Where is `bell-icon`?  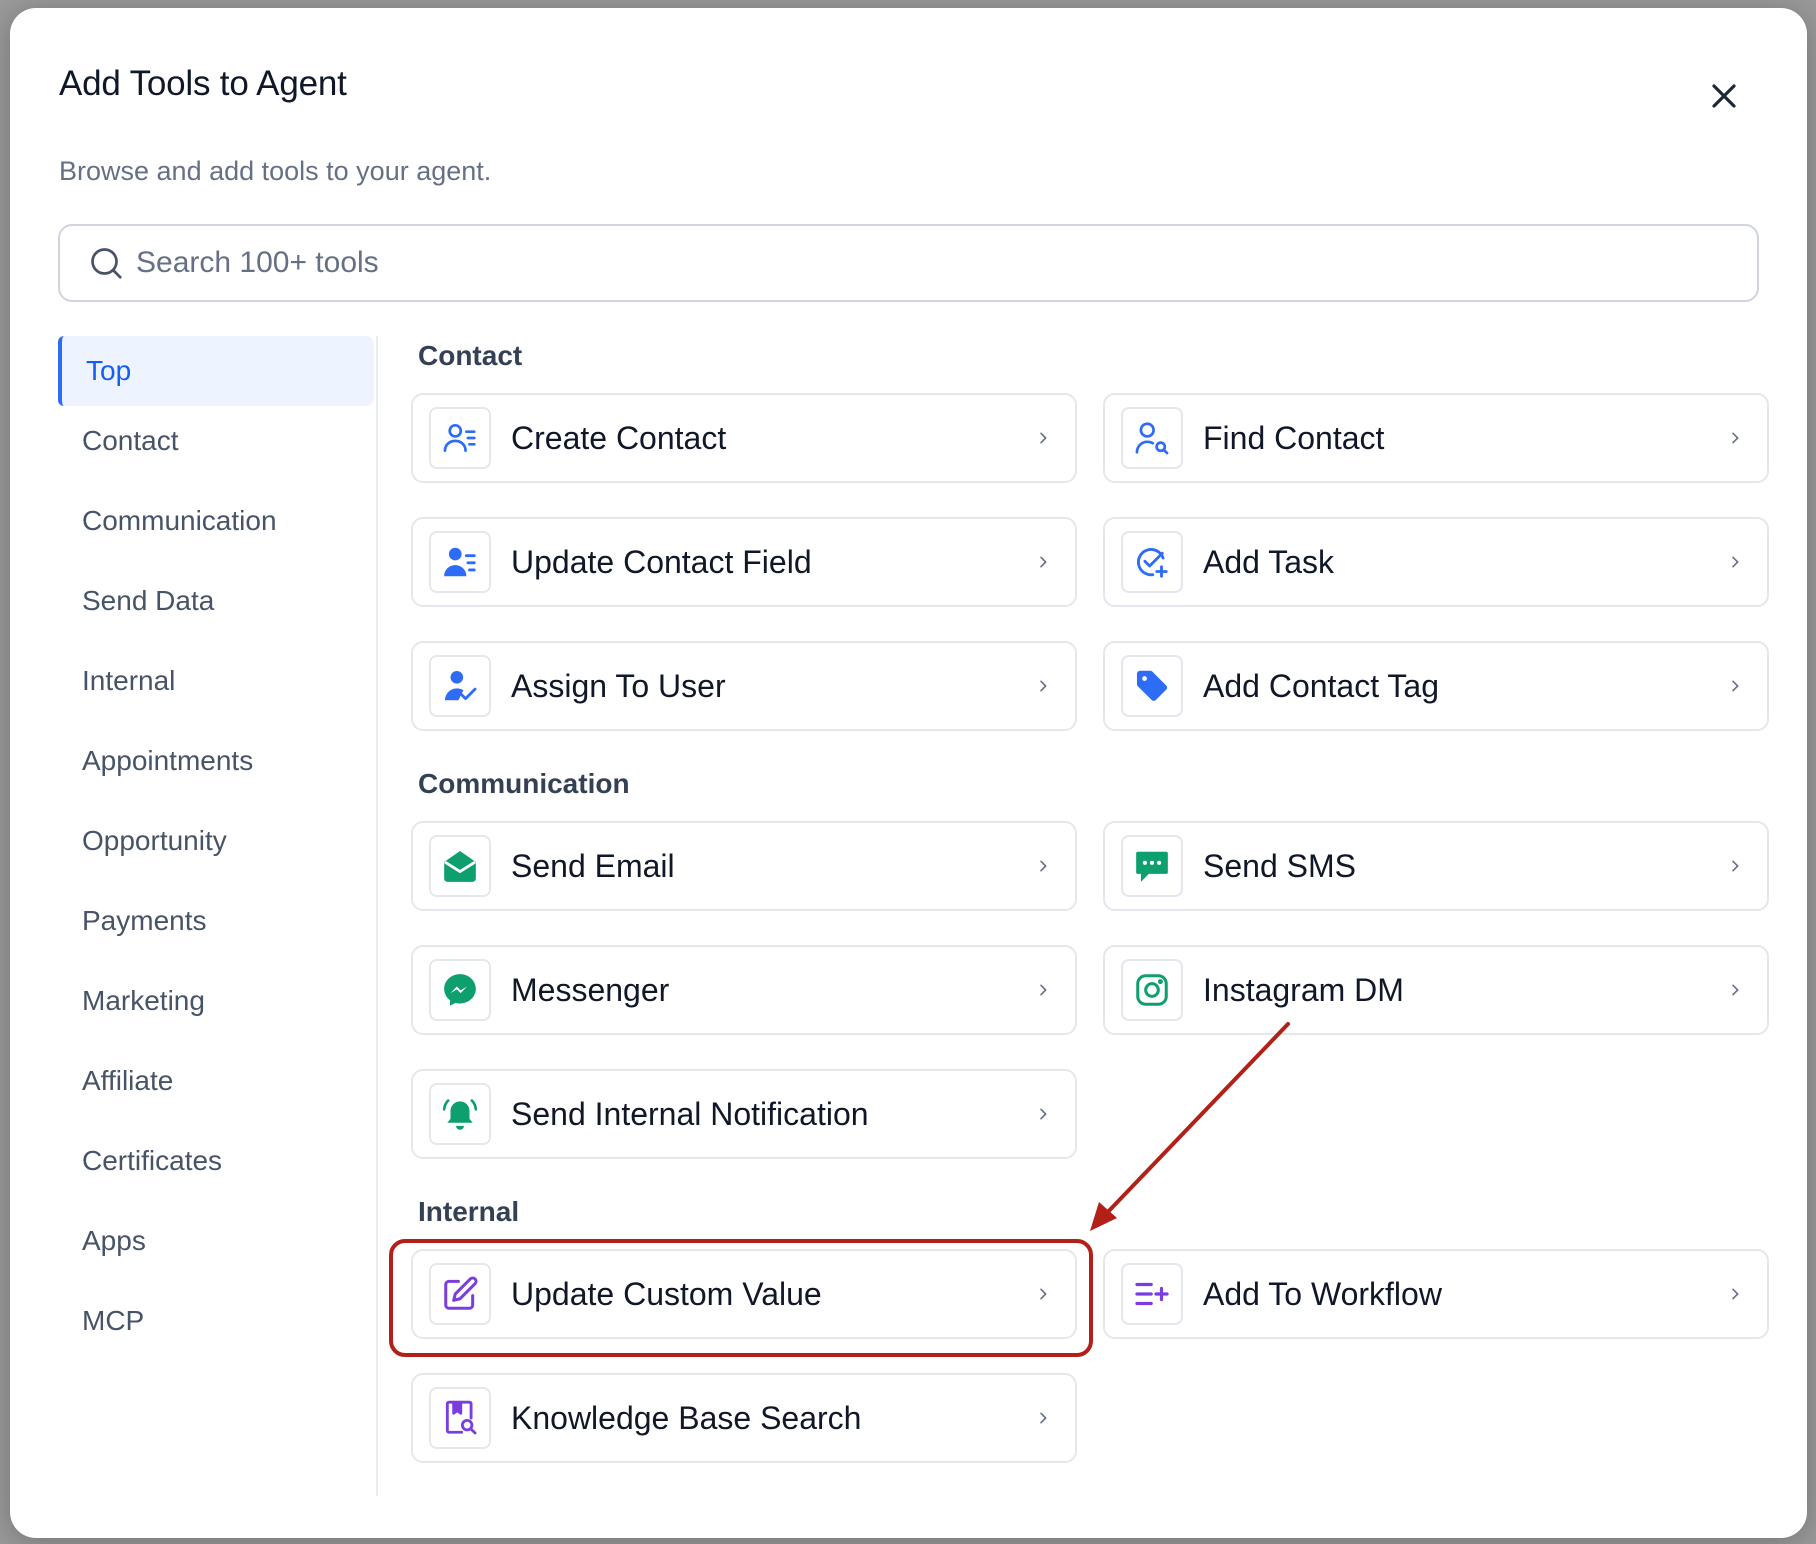 bell-icon is located at coordinates (460, 1114).